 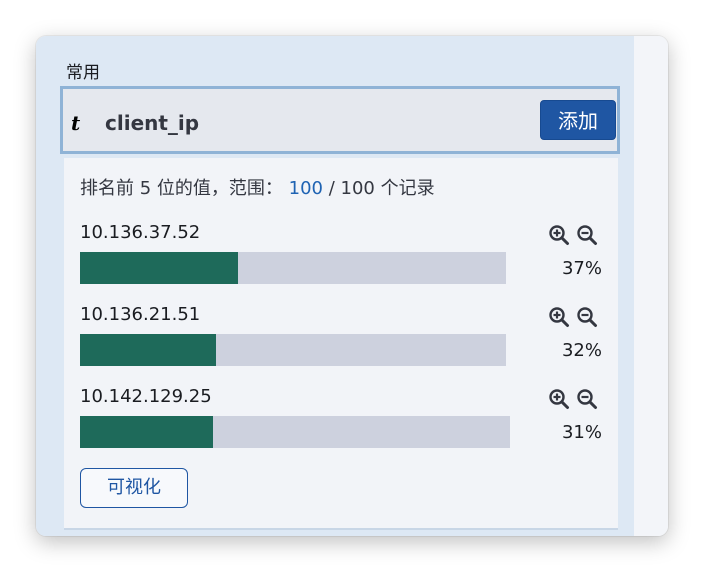 What do you see at coordinates (181, 188) in the screenshot?
I see `summary-prefix: 排名前 5 位的值，范围：` at bounding box center [181, 188].